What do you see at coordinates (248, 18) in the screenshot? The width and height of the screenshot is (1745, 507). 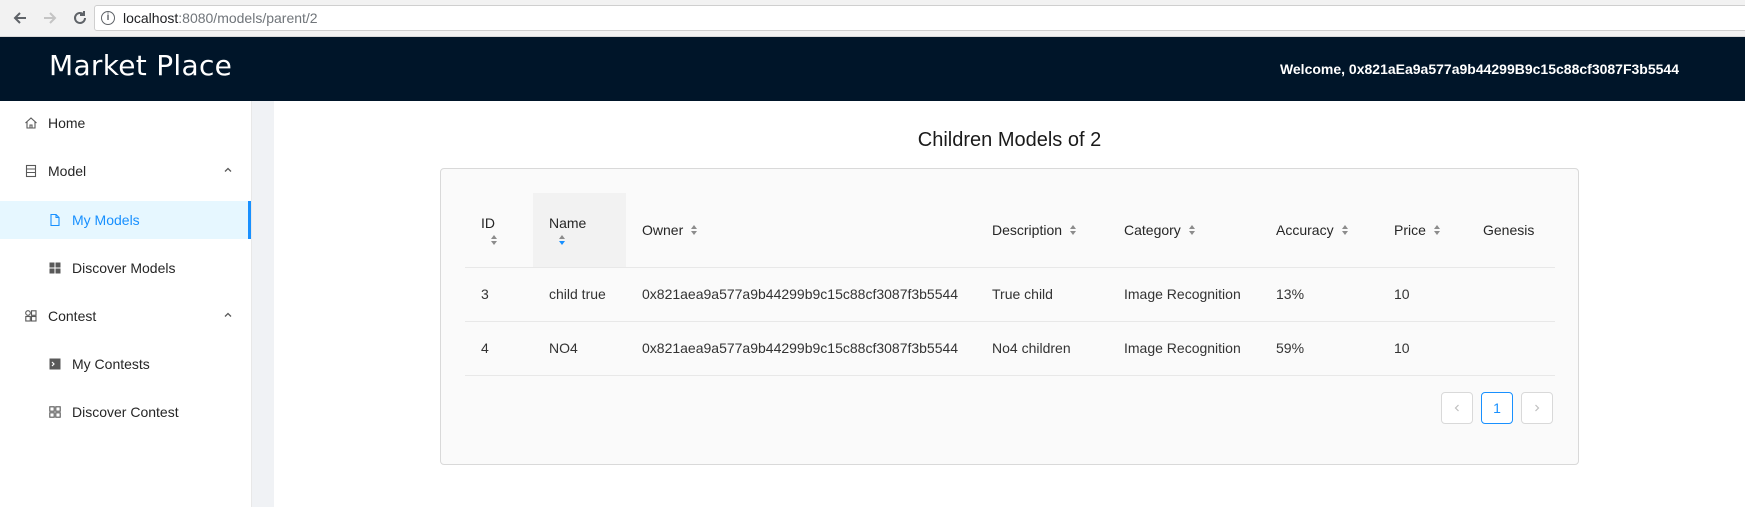 I see `url-path: :8080/models/parent/2` at bounding box center [248, 18].